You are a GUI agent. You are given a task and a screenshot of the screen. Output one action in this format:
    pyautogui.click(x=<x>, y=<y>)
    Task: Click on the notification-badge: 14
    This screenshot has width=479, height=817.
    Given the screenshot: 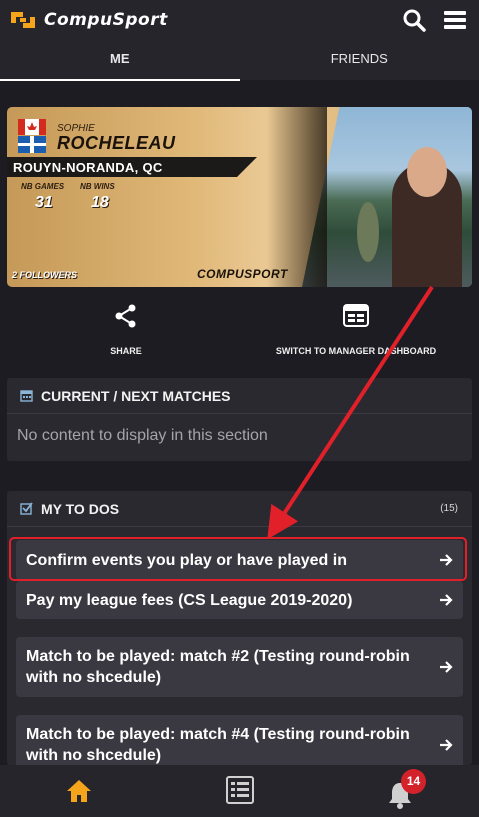 What is the action you would take?
    pyautogui.click(x=413, y=781)
    